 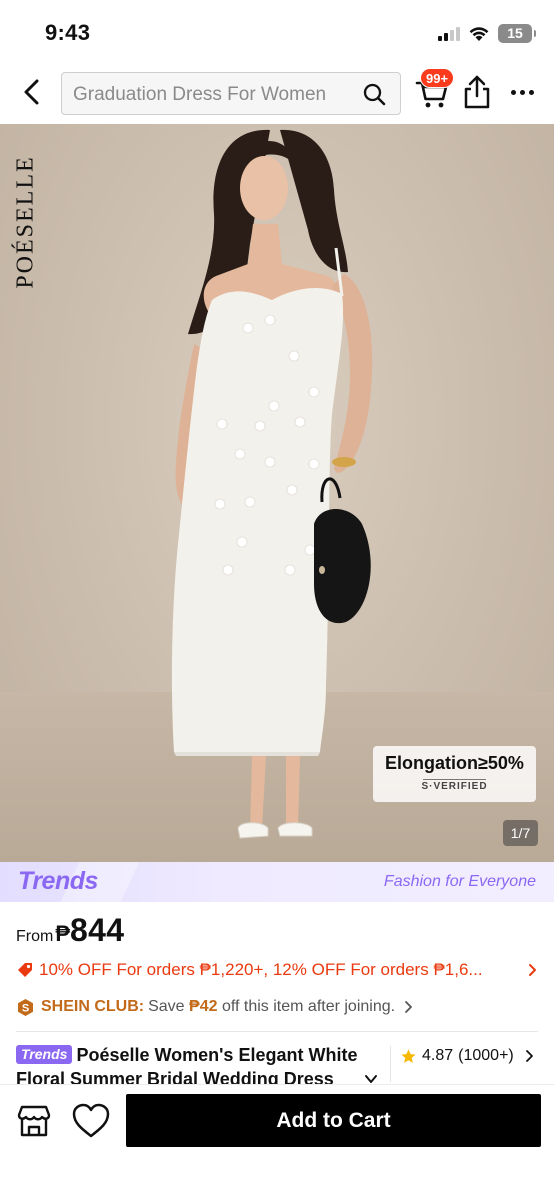 I want to click on wifi-icon, so click(x=479, y=33).